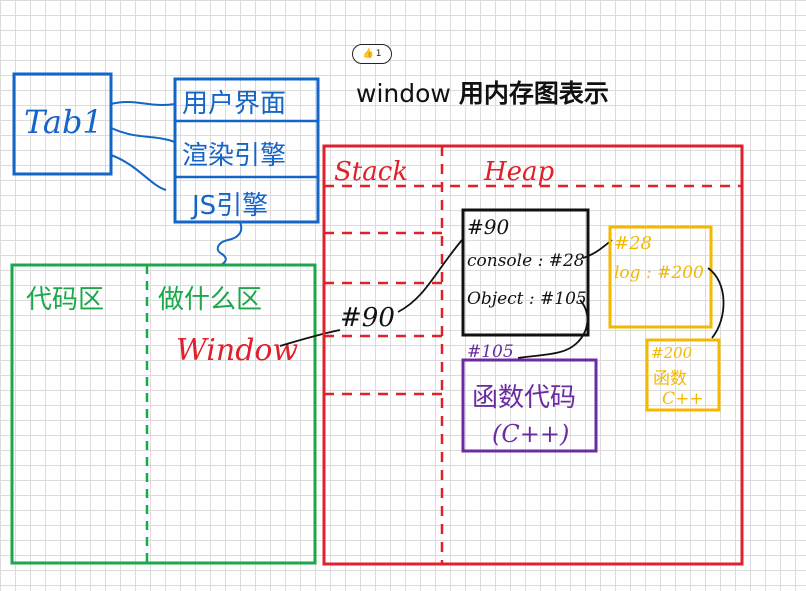  What do you see at coordinates (524, 398) in the screenshot?
I see `function-code-line1: 函数代码` at bounding box center [524, 398].